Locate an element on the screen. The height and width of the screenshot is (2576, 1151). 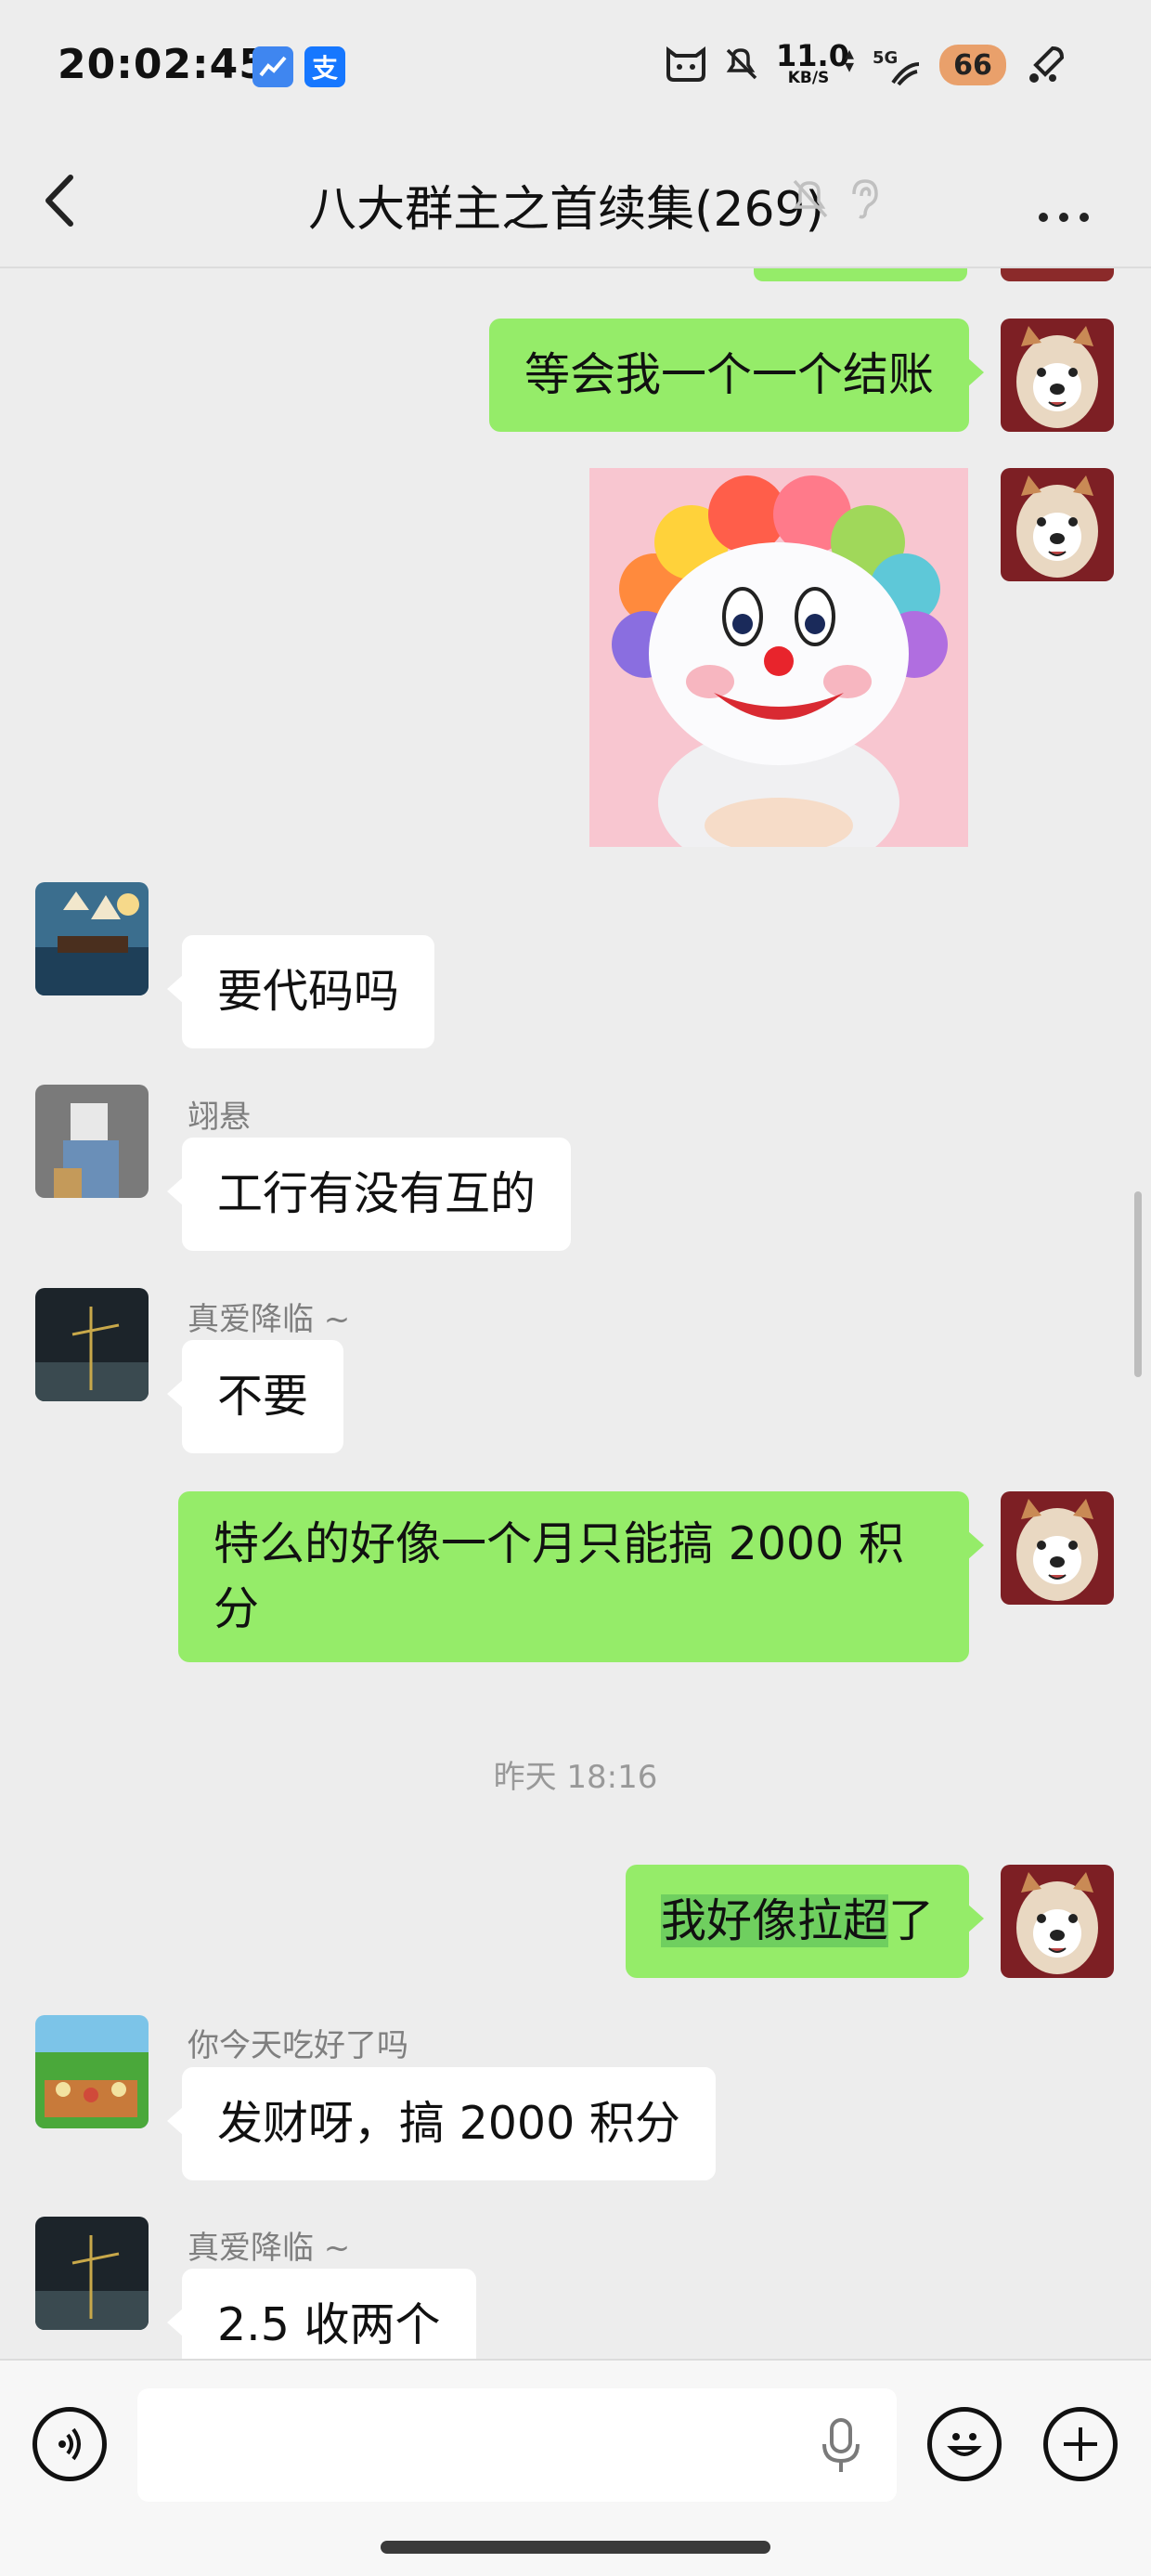
avatar-member-ship is located at coordinates (92, 938).